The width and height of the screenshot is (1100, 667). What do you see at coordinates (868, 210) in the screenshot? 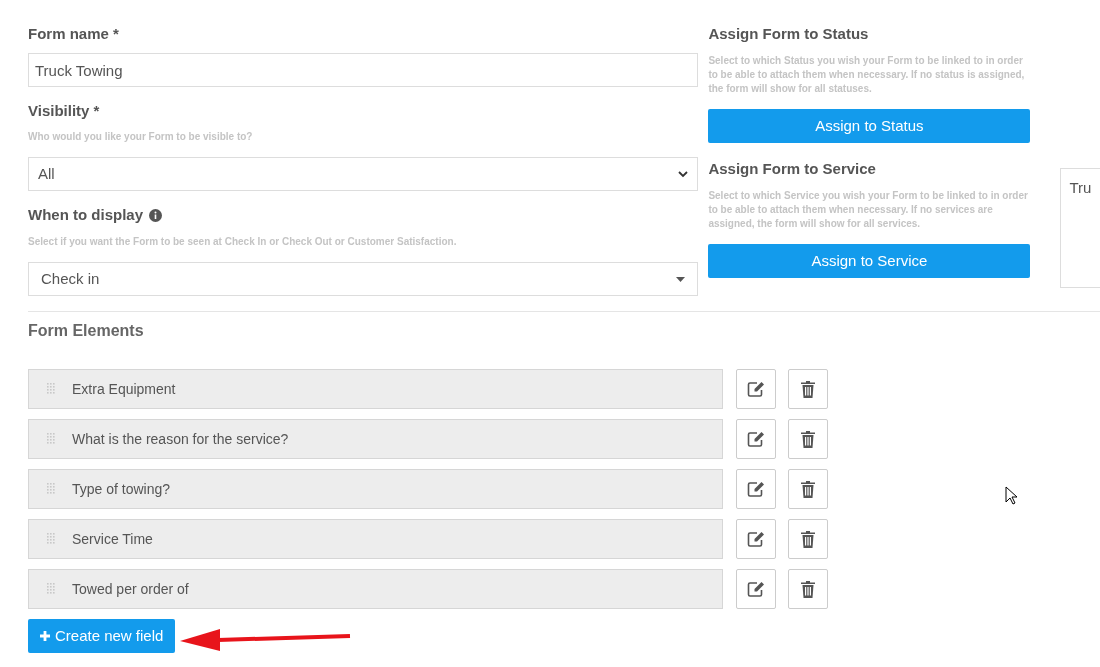
I see `help-text: Select to which Service you wish your Form to be linked to in order to be able to attach them when necessary. If no services are assigned, the form will show for all services.` at bounding box center [868, 210].